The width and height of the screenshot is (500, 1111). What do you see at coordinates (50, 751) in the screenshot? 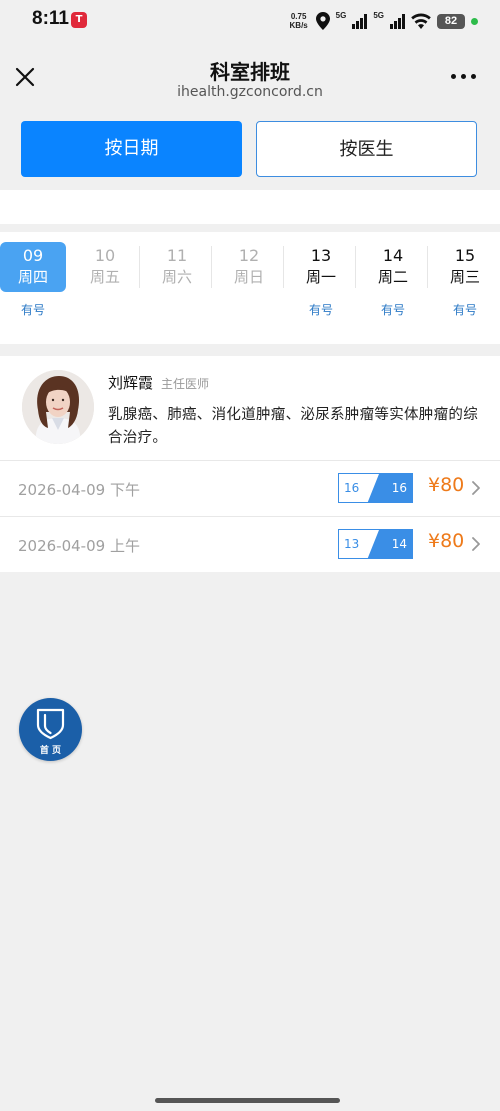
I see `home-button-label: 首 页` at bounding box center [50, 751].